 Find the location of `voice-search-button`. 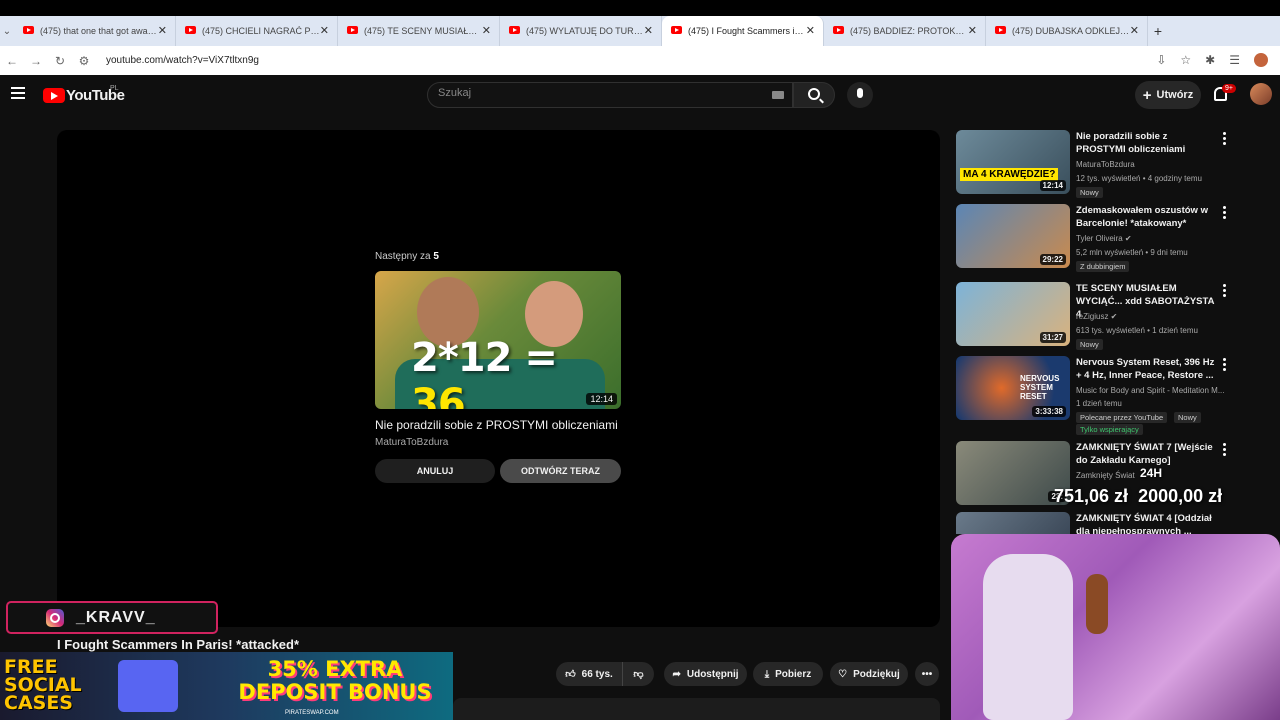

voice-search-button is located at coordinates (860, 95).